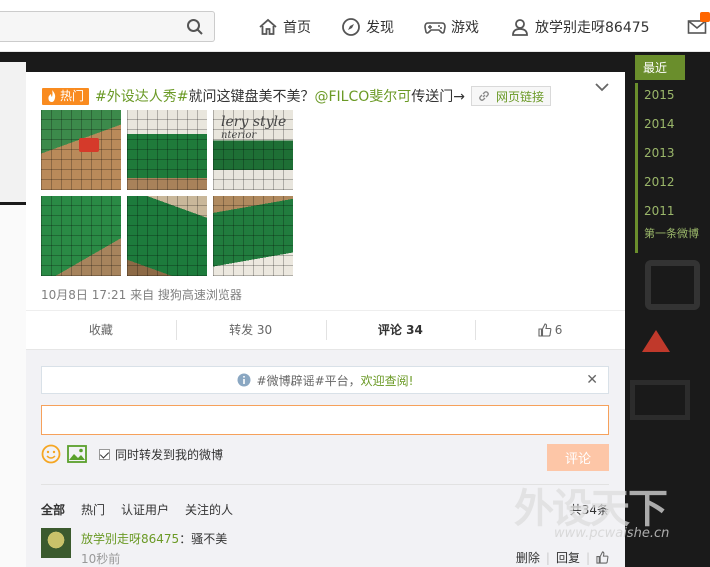 Image resolution: width=710 pixels, height=567 pixels. I want to click on red-keycap, so click(89, 145).